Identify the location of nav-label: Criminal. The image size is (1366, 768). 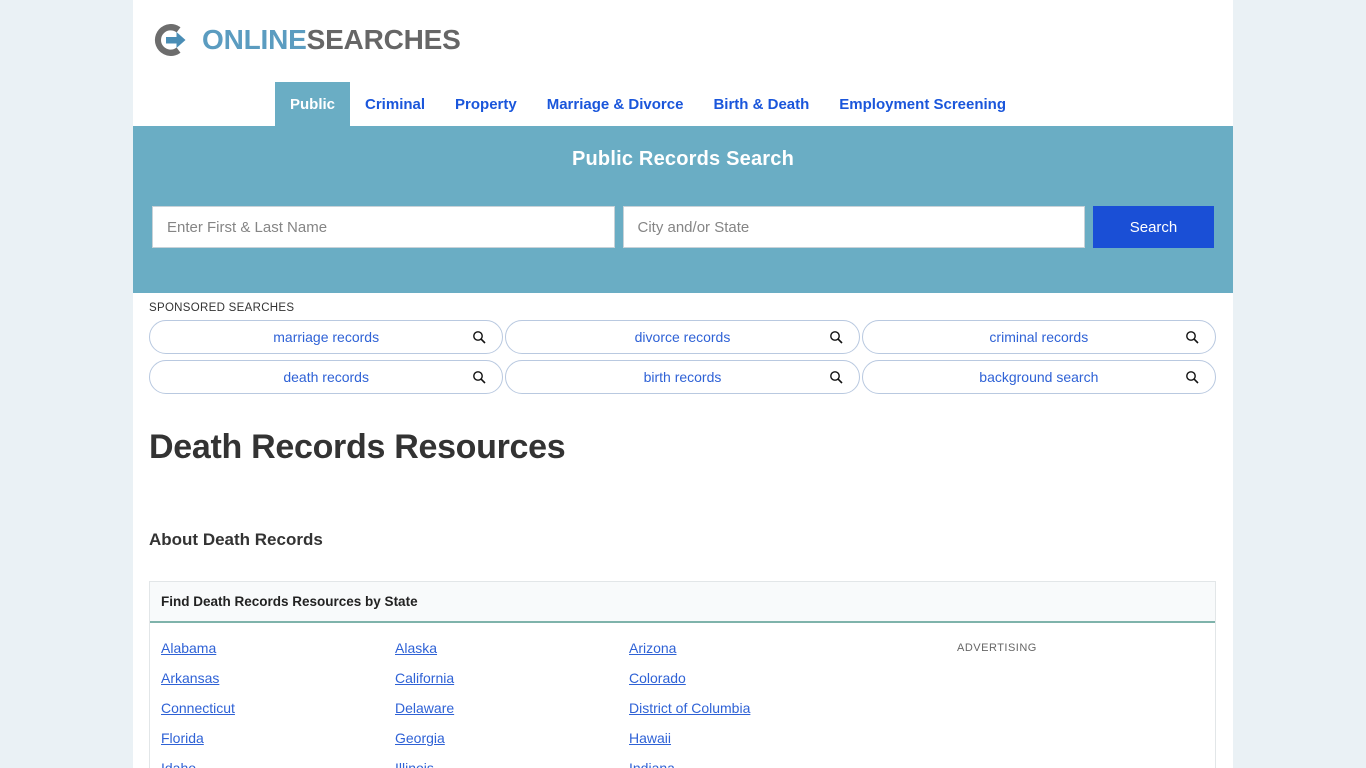
(395, 104).